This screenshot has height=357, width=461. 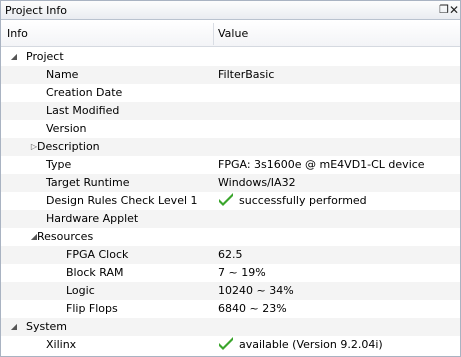 I want to click on tree-row: Version, so click(x=230, y=129).